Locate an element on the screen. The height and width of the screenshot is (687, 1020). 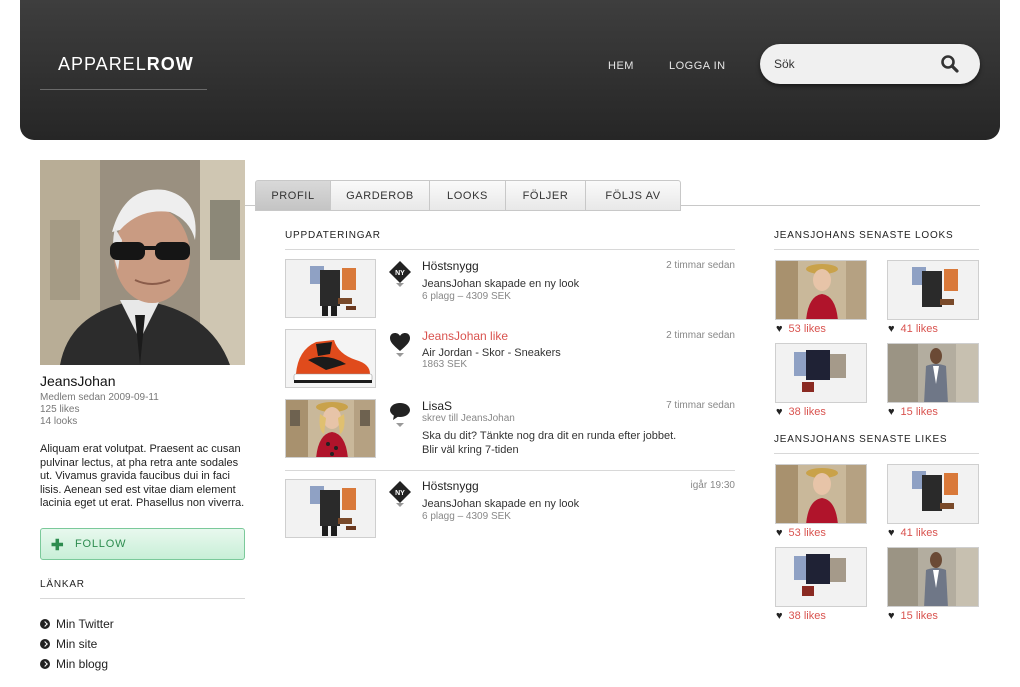
tab-foljs-av: FÖLJS AV is located at coordinates (633, 195).